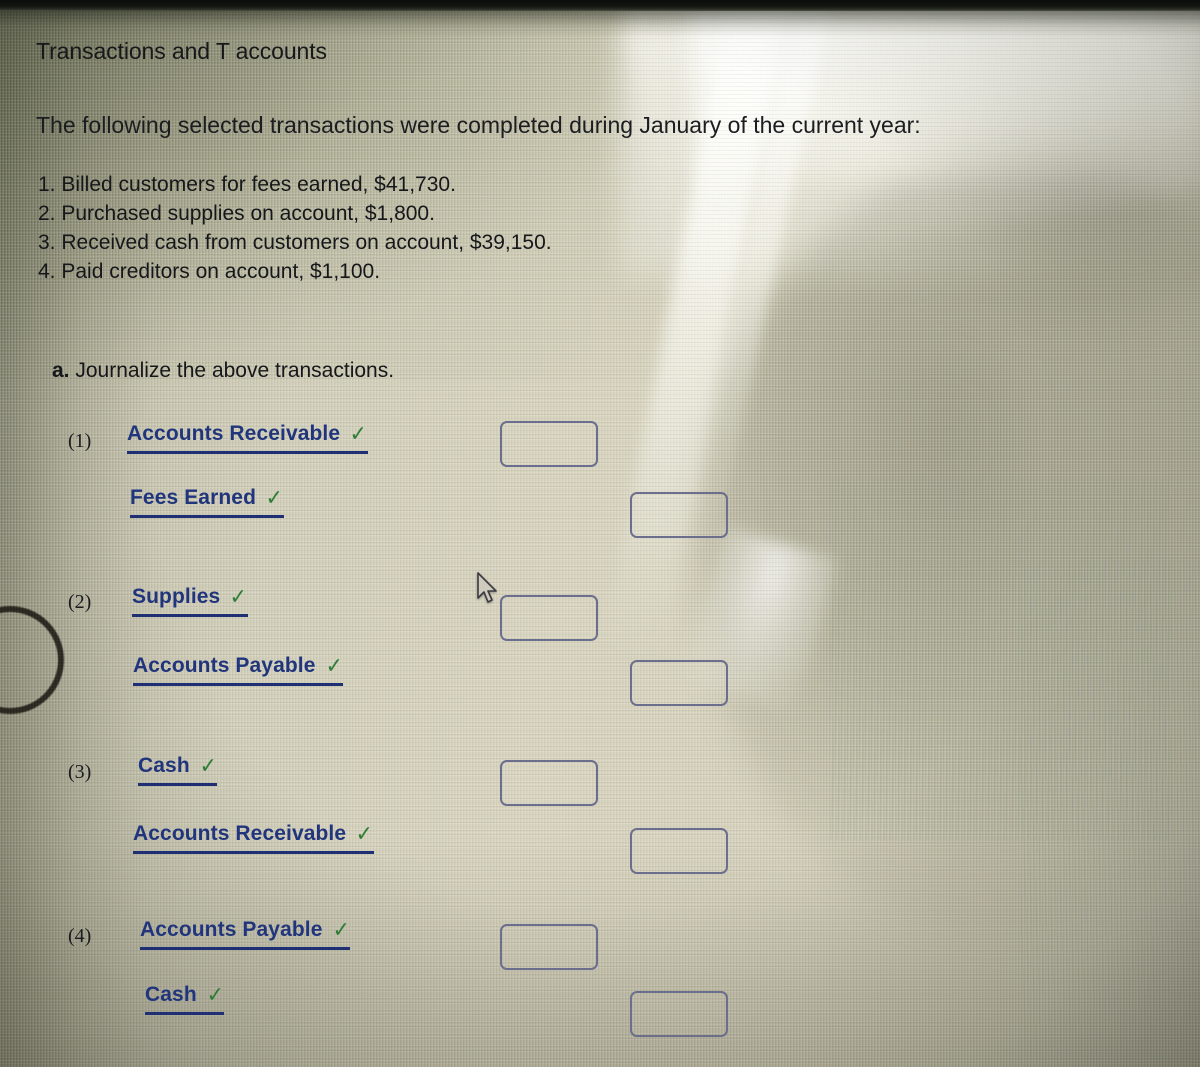  What do you see at coordinates (176, 596) in the screenshot?
I see `entry-2-debit-account-label: Supplies` at bounding box center [176, 596].